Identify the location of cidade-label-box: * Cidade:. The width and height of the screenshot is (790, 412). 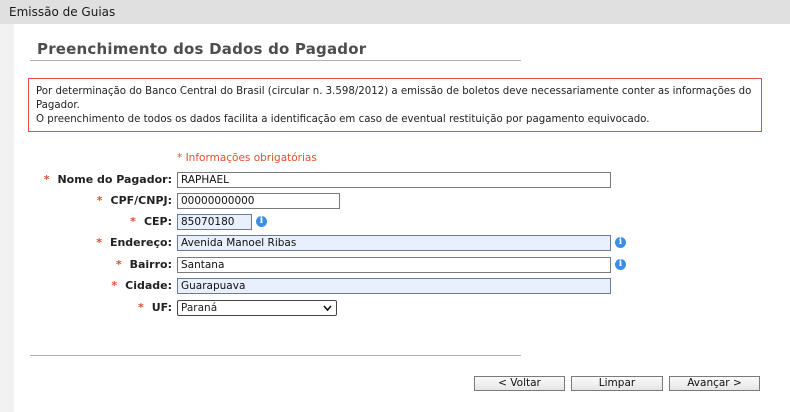
(93, 286).